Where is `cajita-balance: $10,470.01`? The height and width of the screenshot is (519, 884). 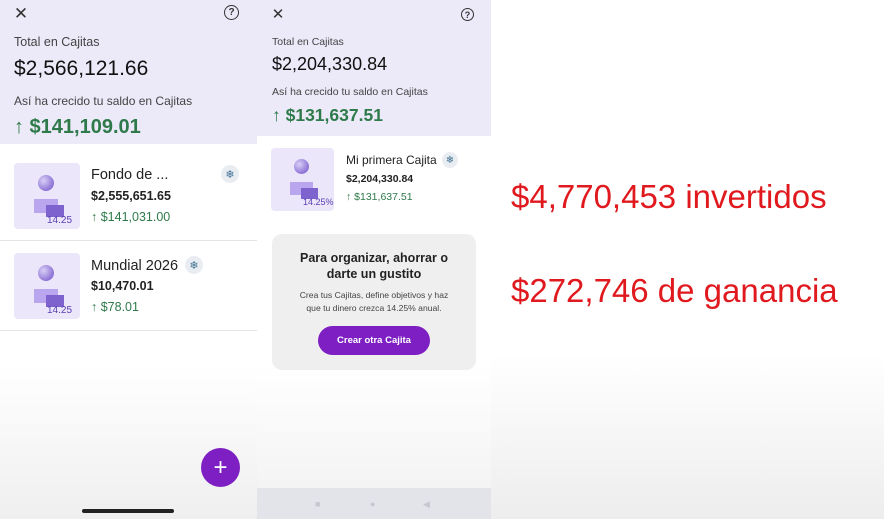
cajita-balance: $10,470.01 is located at coordinates (122, 286).